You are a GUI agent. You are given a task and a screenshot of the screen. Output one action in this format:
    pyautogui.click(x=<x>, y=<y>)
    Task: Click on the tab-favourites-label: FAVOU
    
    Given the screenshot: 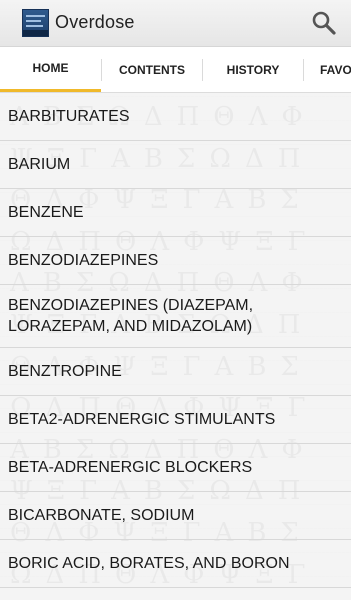 What is the action you would take?
    pyautogui.click(x=335, y=70)
    